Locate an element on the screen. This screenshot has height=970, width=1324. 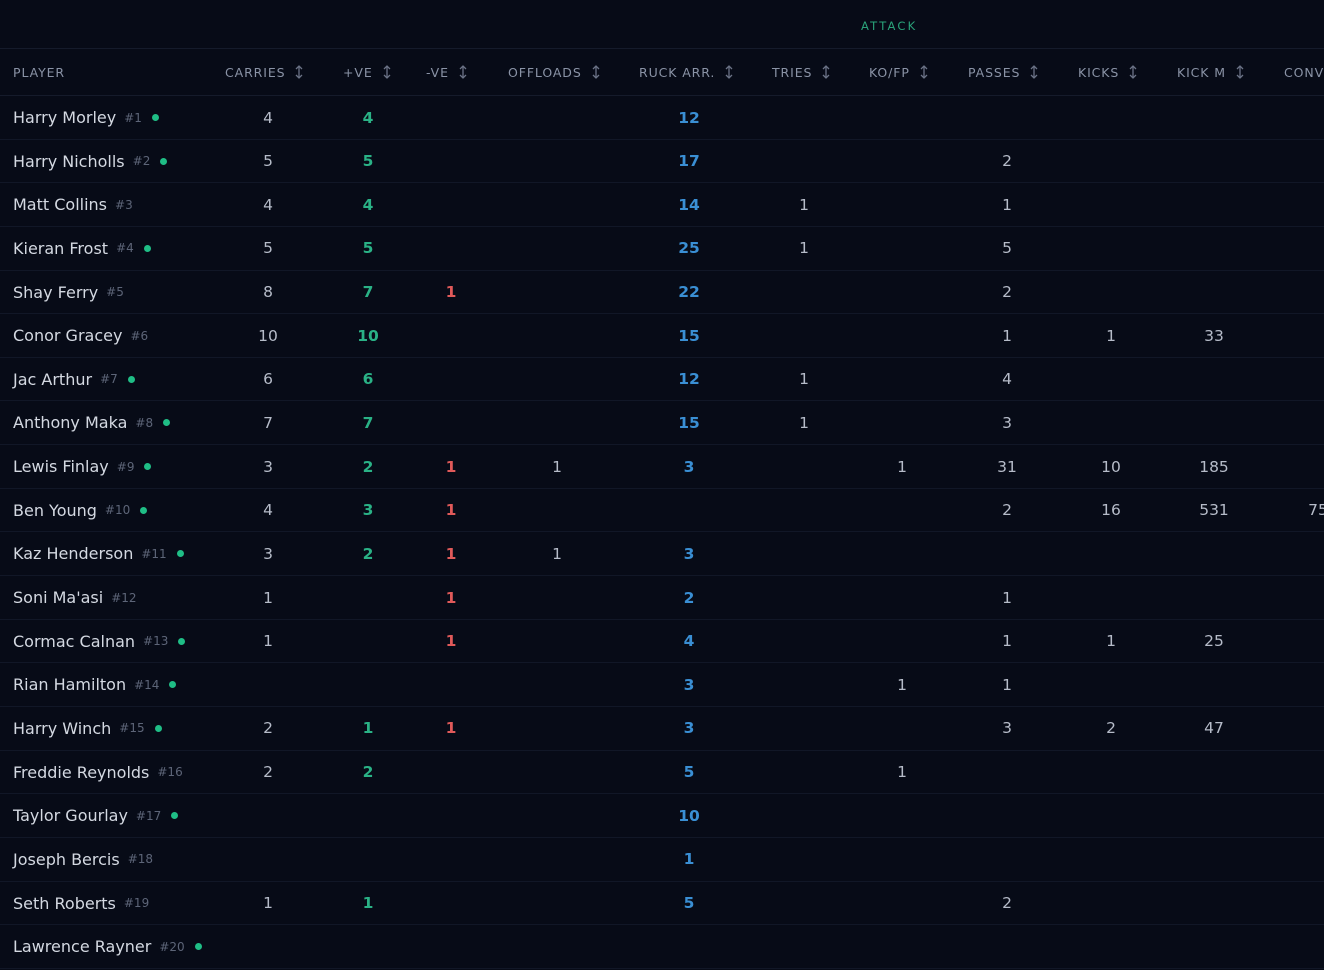
table-row: Harry Winch #15 2 1 1 3 3 2 47 is located at coordinates (662, 729).